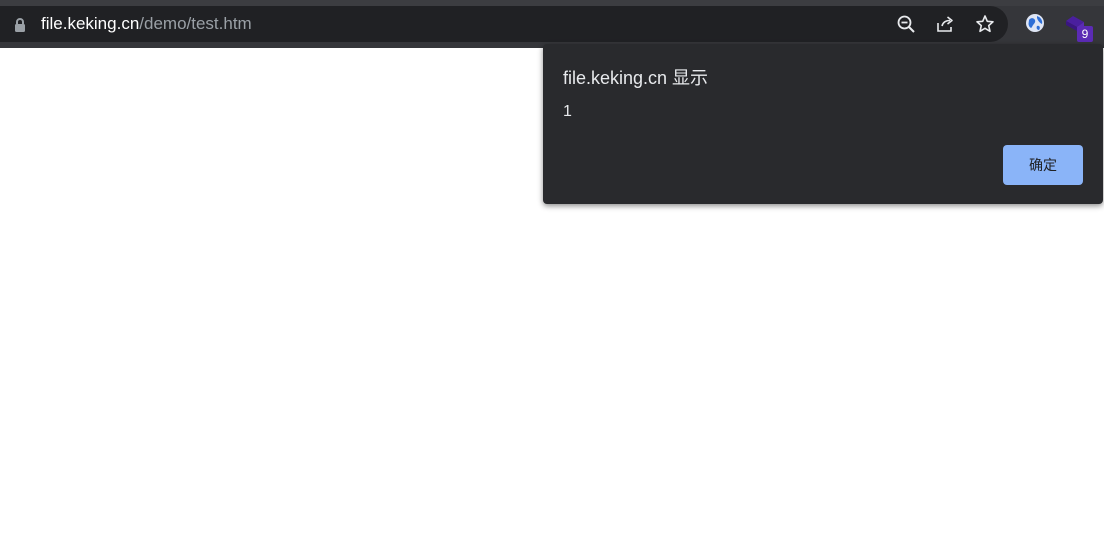 This screenshot has width=1104, height=555. I want to click on ok-button: 确定, so click(1043, 165).